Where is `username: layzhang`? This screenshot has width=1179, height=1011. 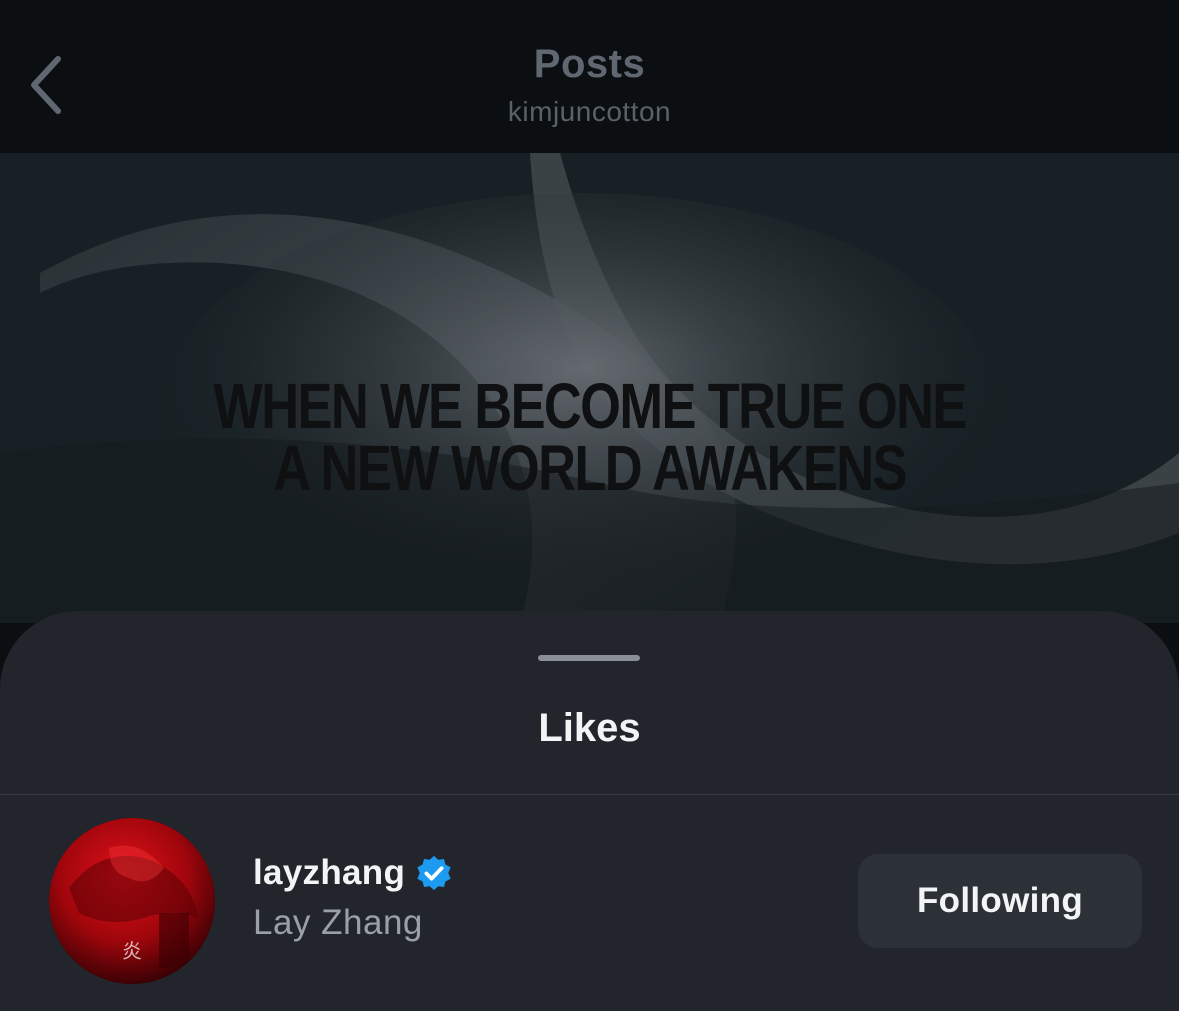
username: layzhang is located at coordinates (329, 873).